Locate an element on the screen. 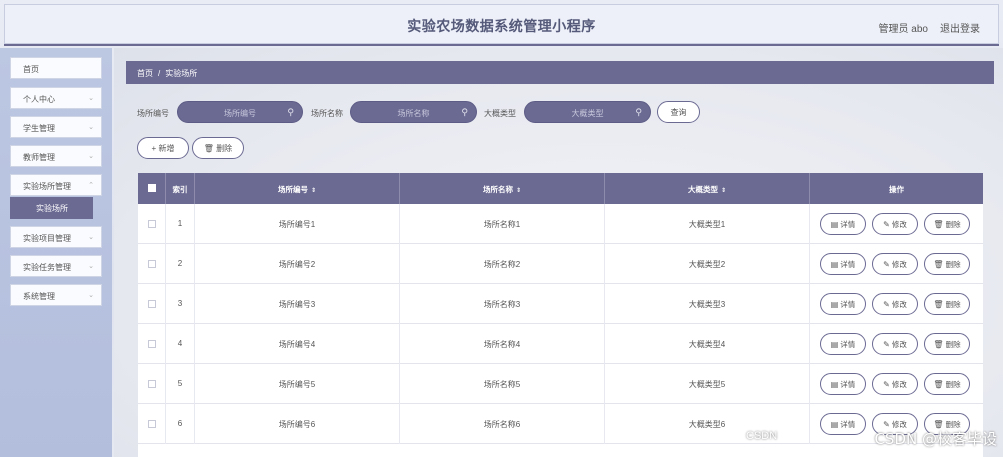  sidebar-item-tasks: 实验任务管理 ⌄ is located at coordinates (56, 266).